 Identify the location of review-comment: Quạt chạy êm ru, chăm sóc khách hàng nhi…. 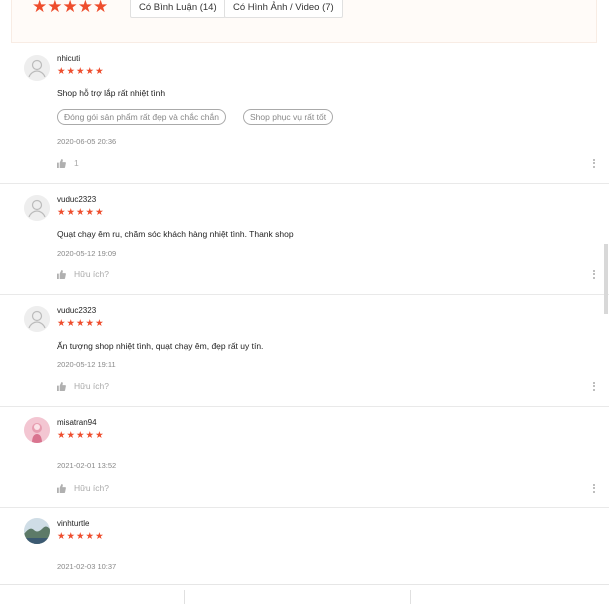
(175, 234).